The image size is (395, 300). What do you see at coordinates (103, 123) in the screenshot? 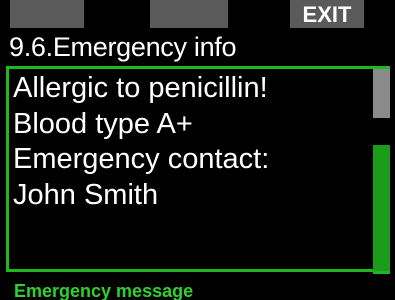
I see `message-line: Blood type A+` at bounding box center [103, 123].